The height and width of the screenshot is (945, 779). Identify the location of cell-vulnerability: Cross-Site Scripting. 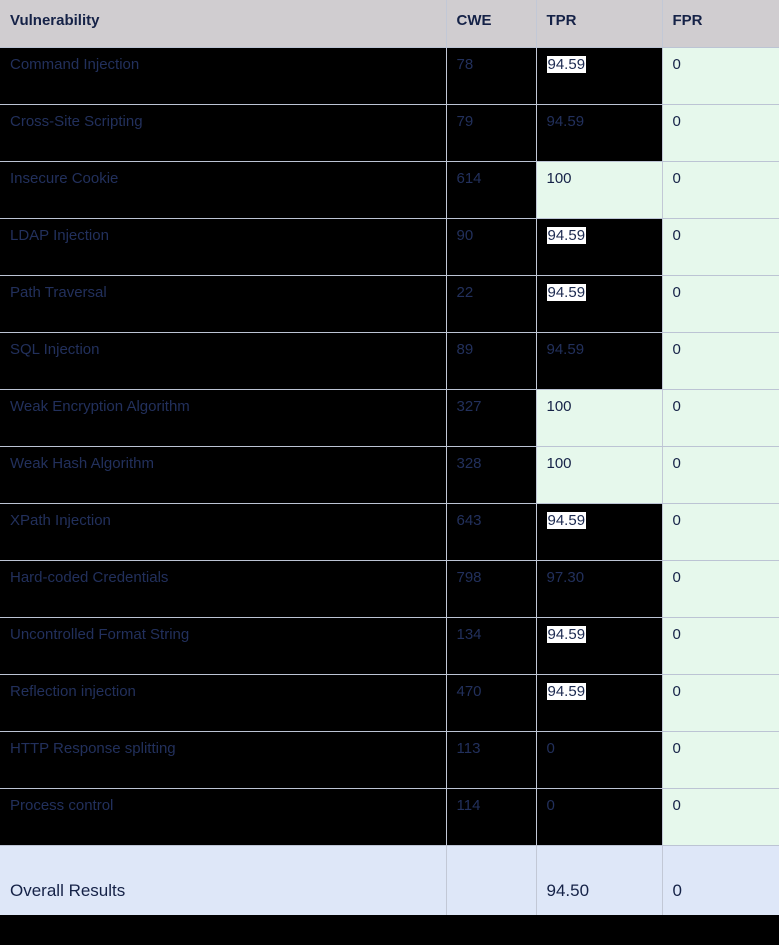
(223, 133).